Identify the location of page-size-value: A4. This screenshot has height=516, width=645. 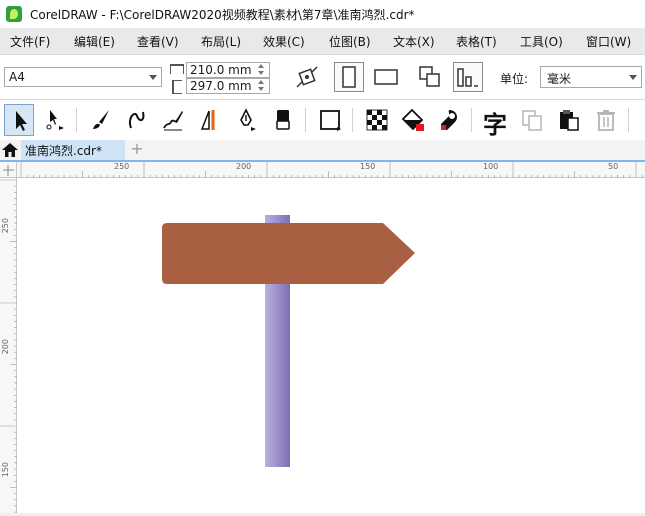
(17, 77).